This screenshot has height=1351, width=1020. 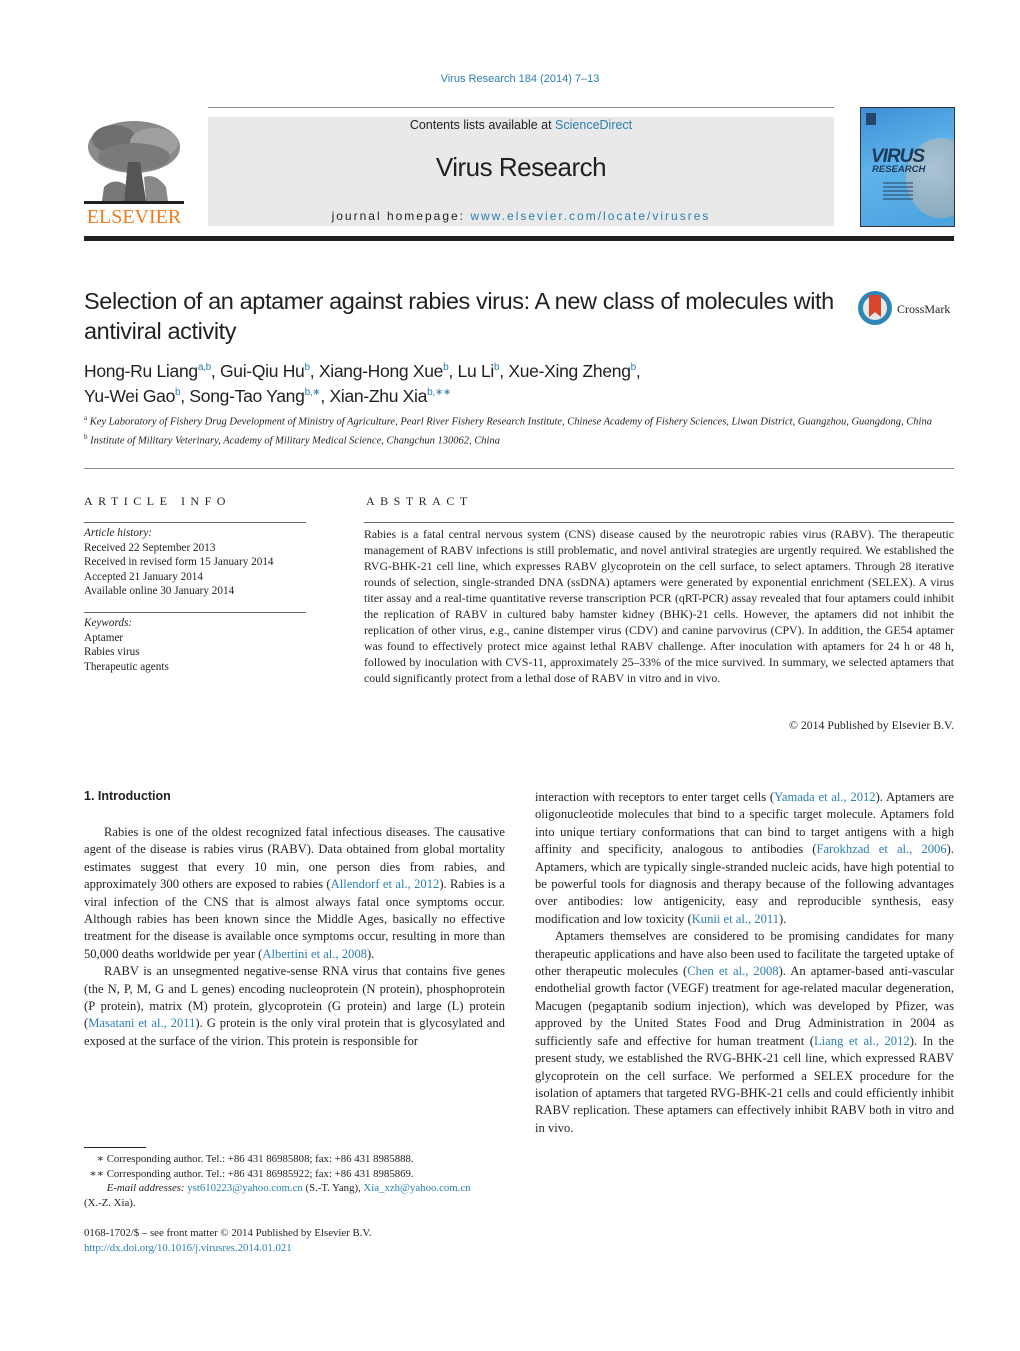 What do you see at coordinates (150, 547) in the screenshot?
I see `history-received: Received 22 September 2013` at bounding box center [150, 547].